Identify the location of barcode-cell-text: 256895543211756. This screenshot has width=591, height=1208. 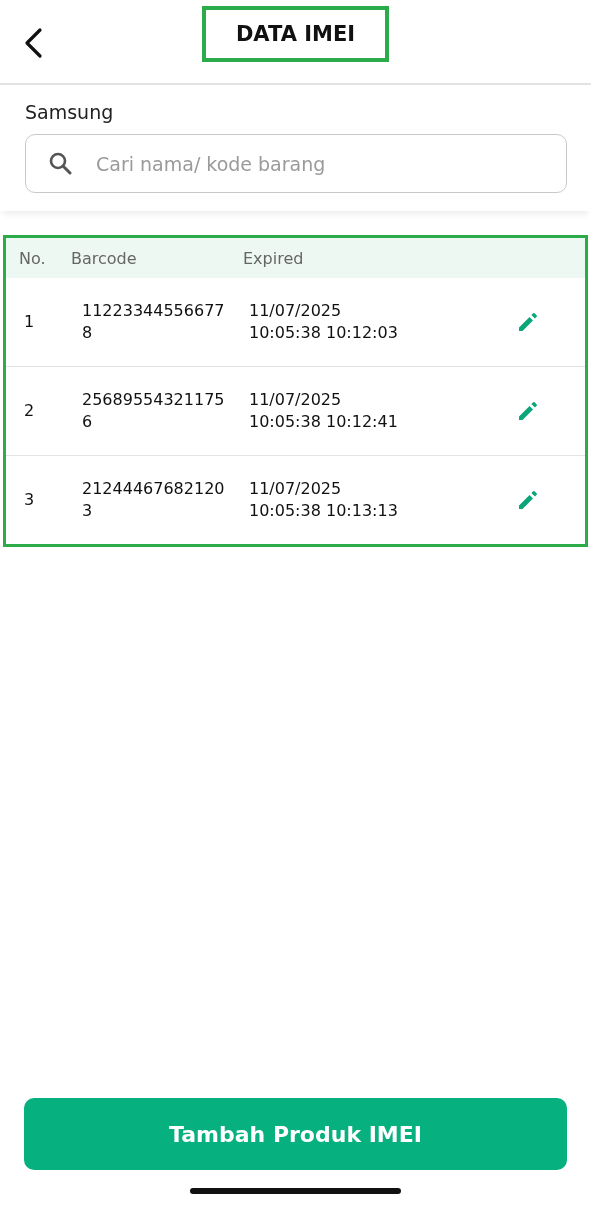
(154, 411).